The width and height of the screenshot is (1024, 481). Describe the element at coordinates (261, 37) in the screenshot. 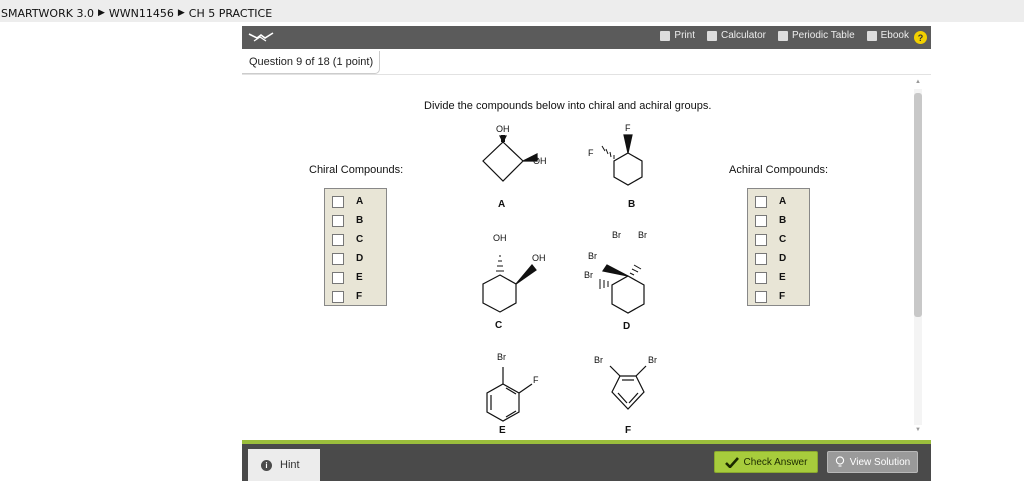

I see `smartwork-logo-icon` at that location.